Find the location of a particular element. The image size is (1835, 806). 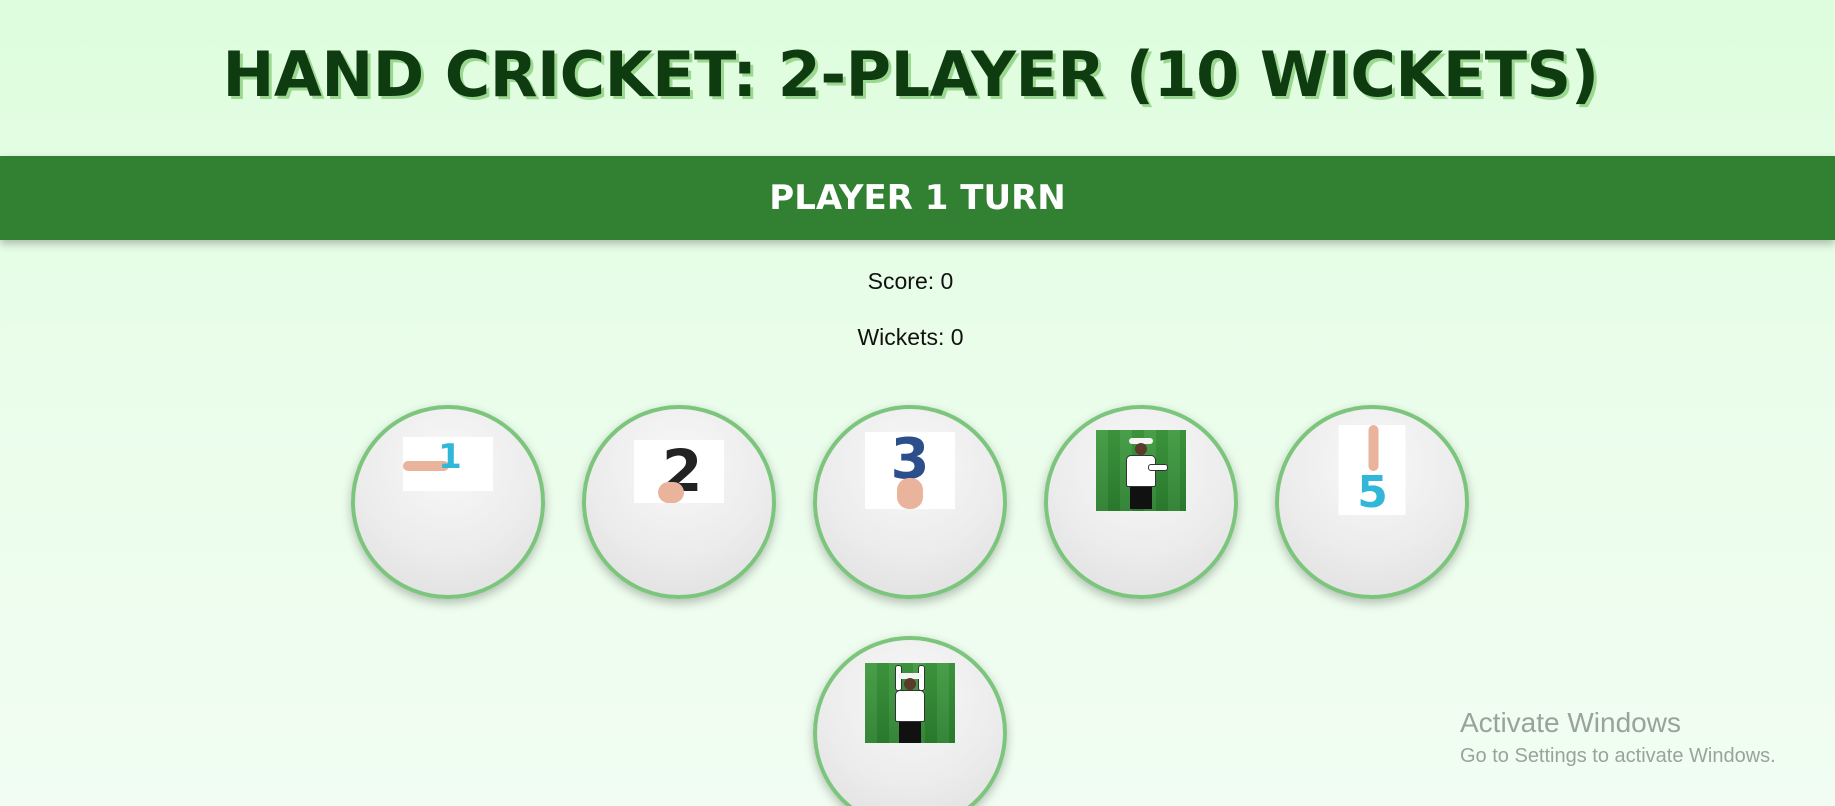

umpire-four-signal-icon is located at coordinates (1141, 470).